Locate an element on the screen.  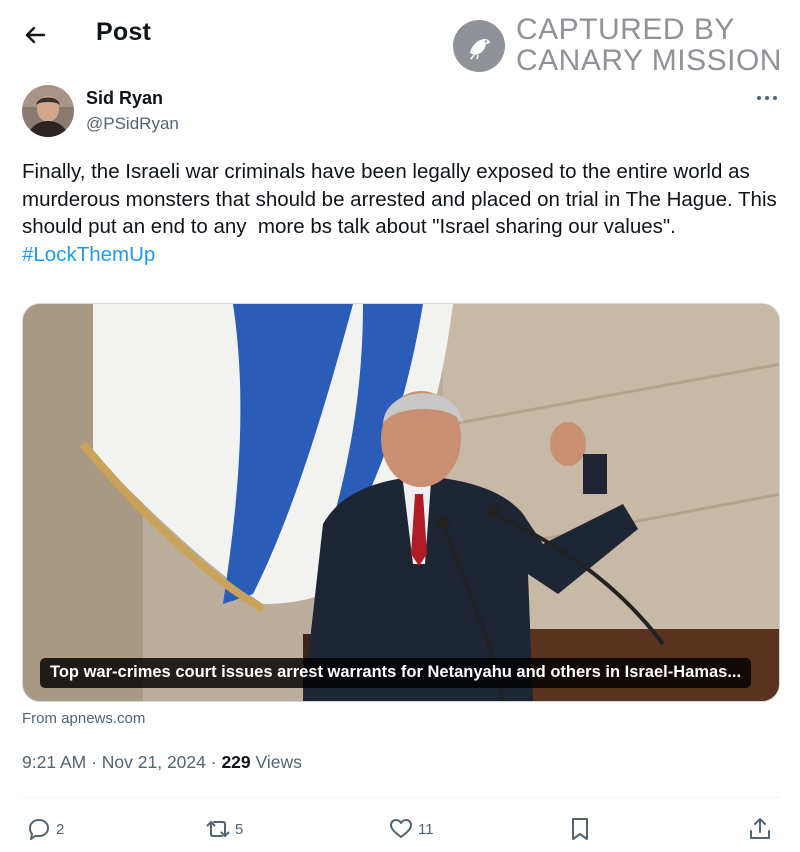
post-time: 9:21 AM is located at coordinates (54, 762).